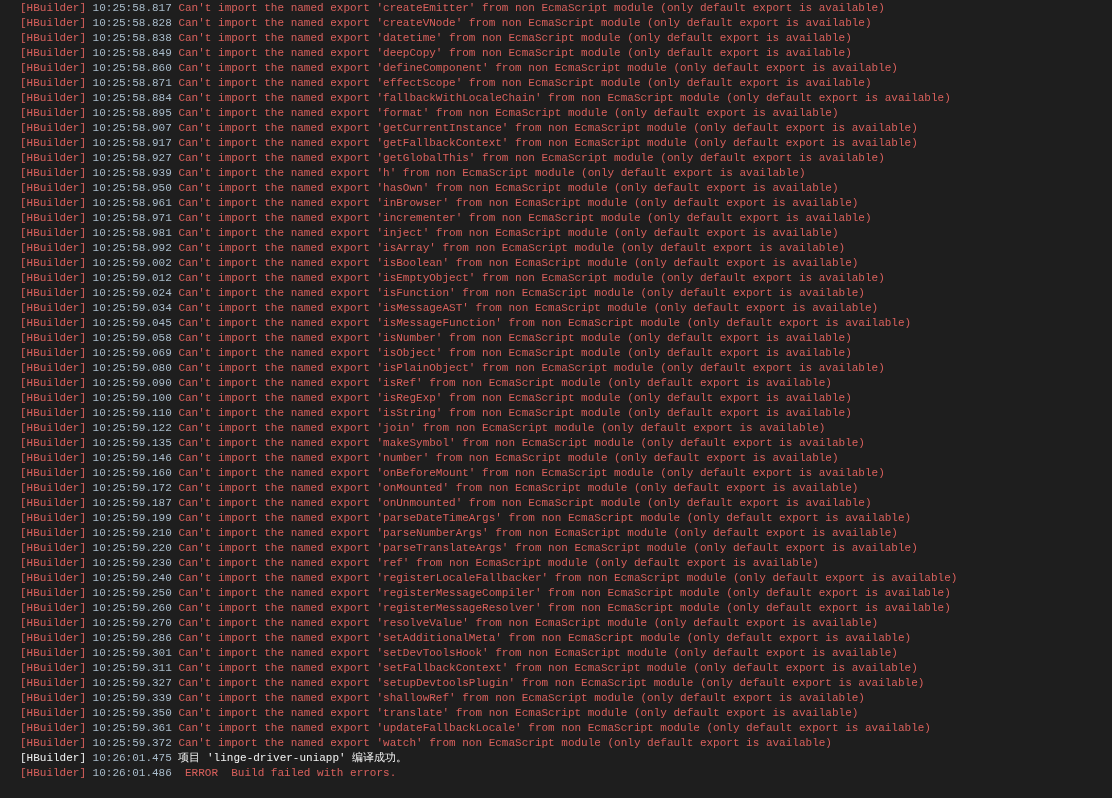 This screenshot has height=798, width=1112. I want to click on log-message: Can't import the named export 'setDevToolsHook' from non EcmaScript module (only default export is available), so click(538, 653).